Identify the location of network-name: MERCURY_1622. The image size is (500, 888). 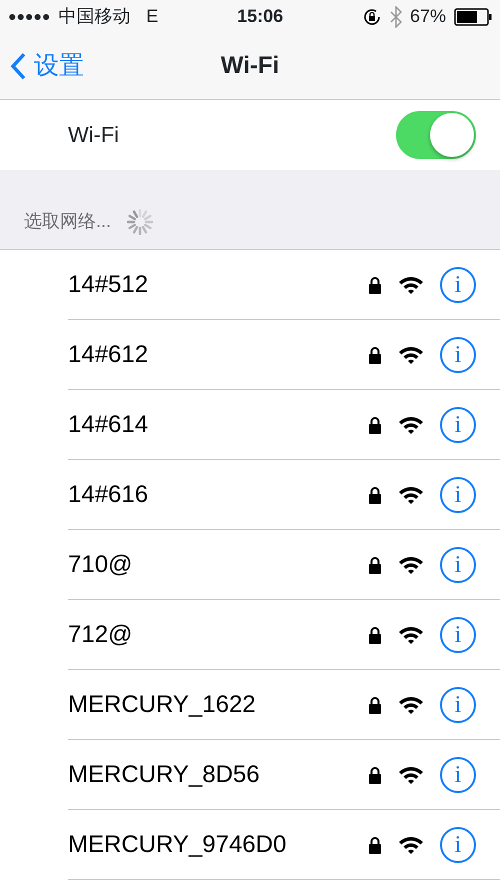
(162, 705).